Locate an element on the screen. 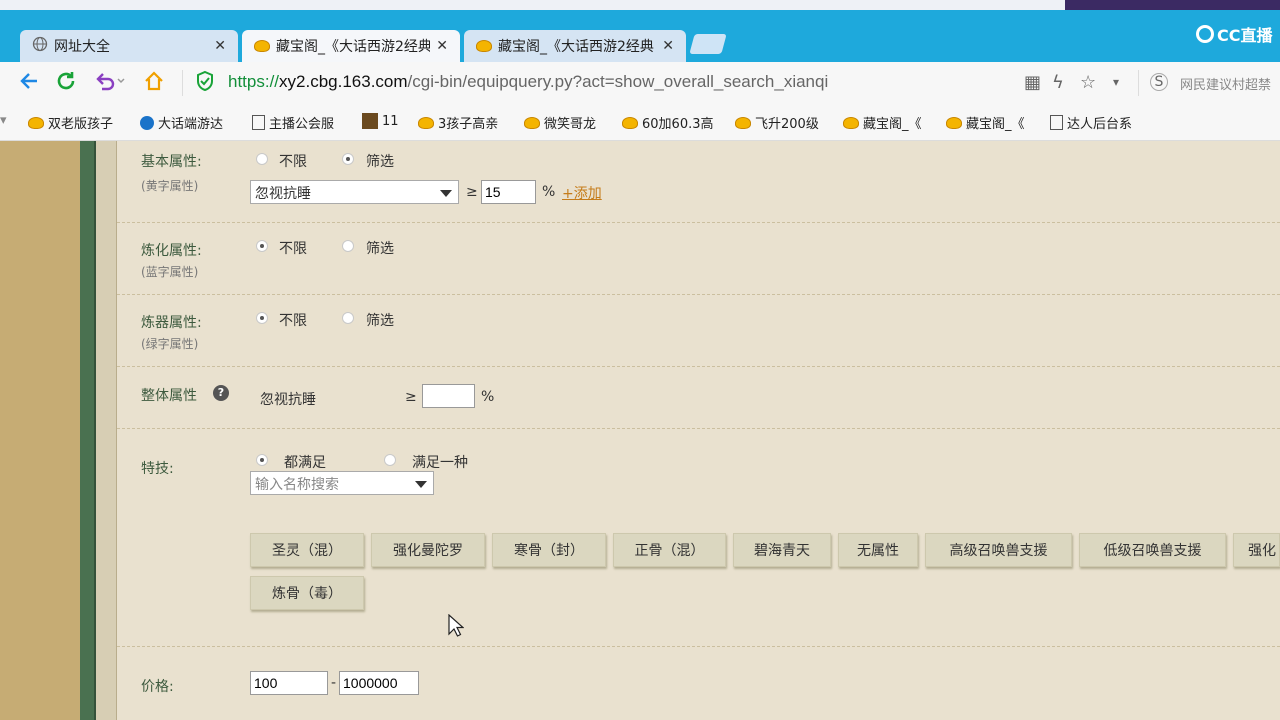  bookmark-label: 3孩子高亲 is located at coordinates (468, 124).